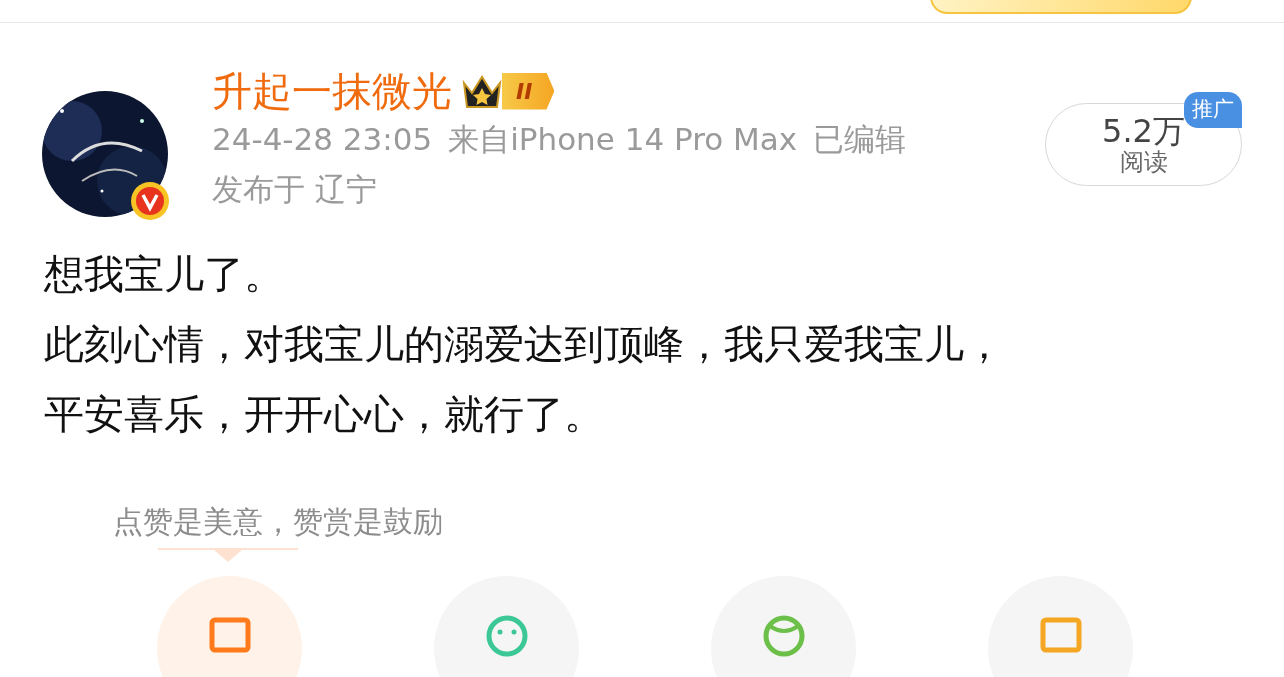 The height and width of the screenshot is (677, 1284). What do you see at coordinates (1143, 162) in the screenshot?
I see `read-label: 阅读` at bounding box center [1143, 162].